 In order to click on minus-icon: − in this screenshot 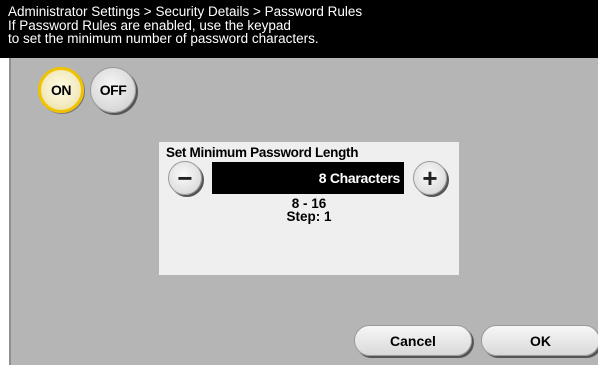, I will do `click(185, 178)`.